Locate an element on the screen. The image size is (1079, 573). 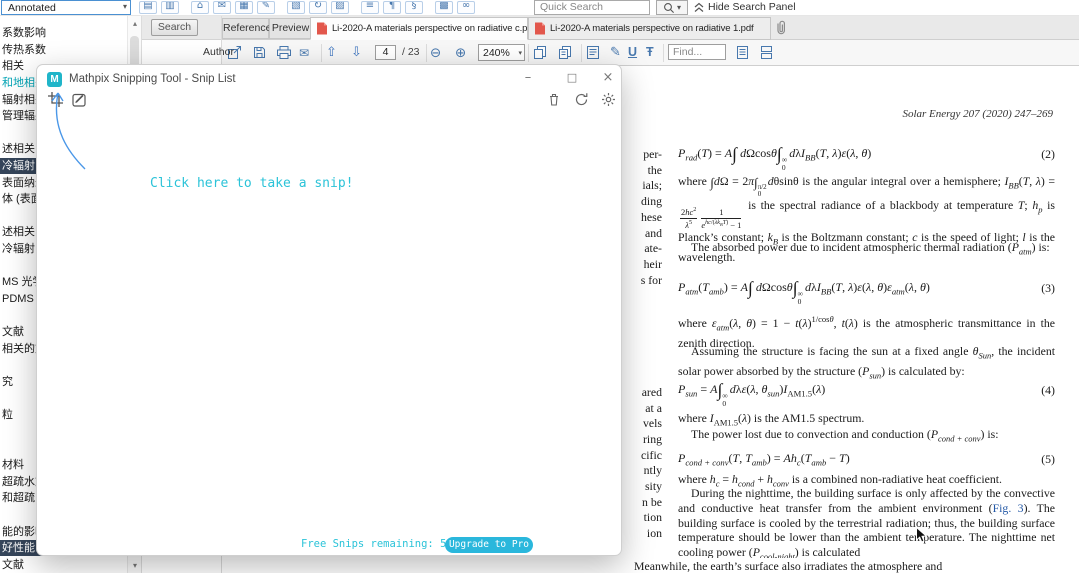
email-button: ✉ is located at coordinates (304, 53).